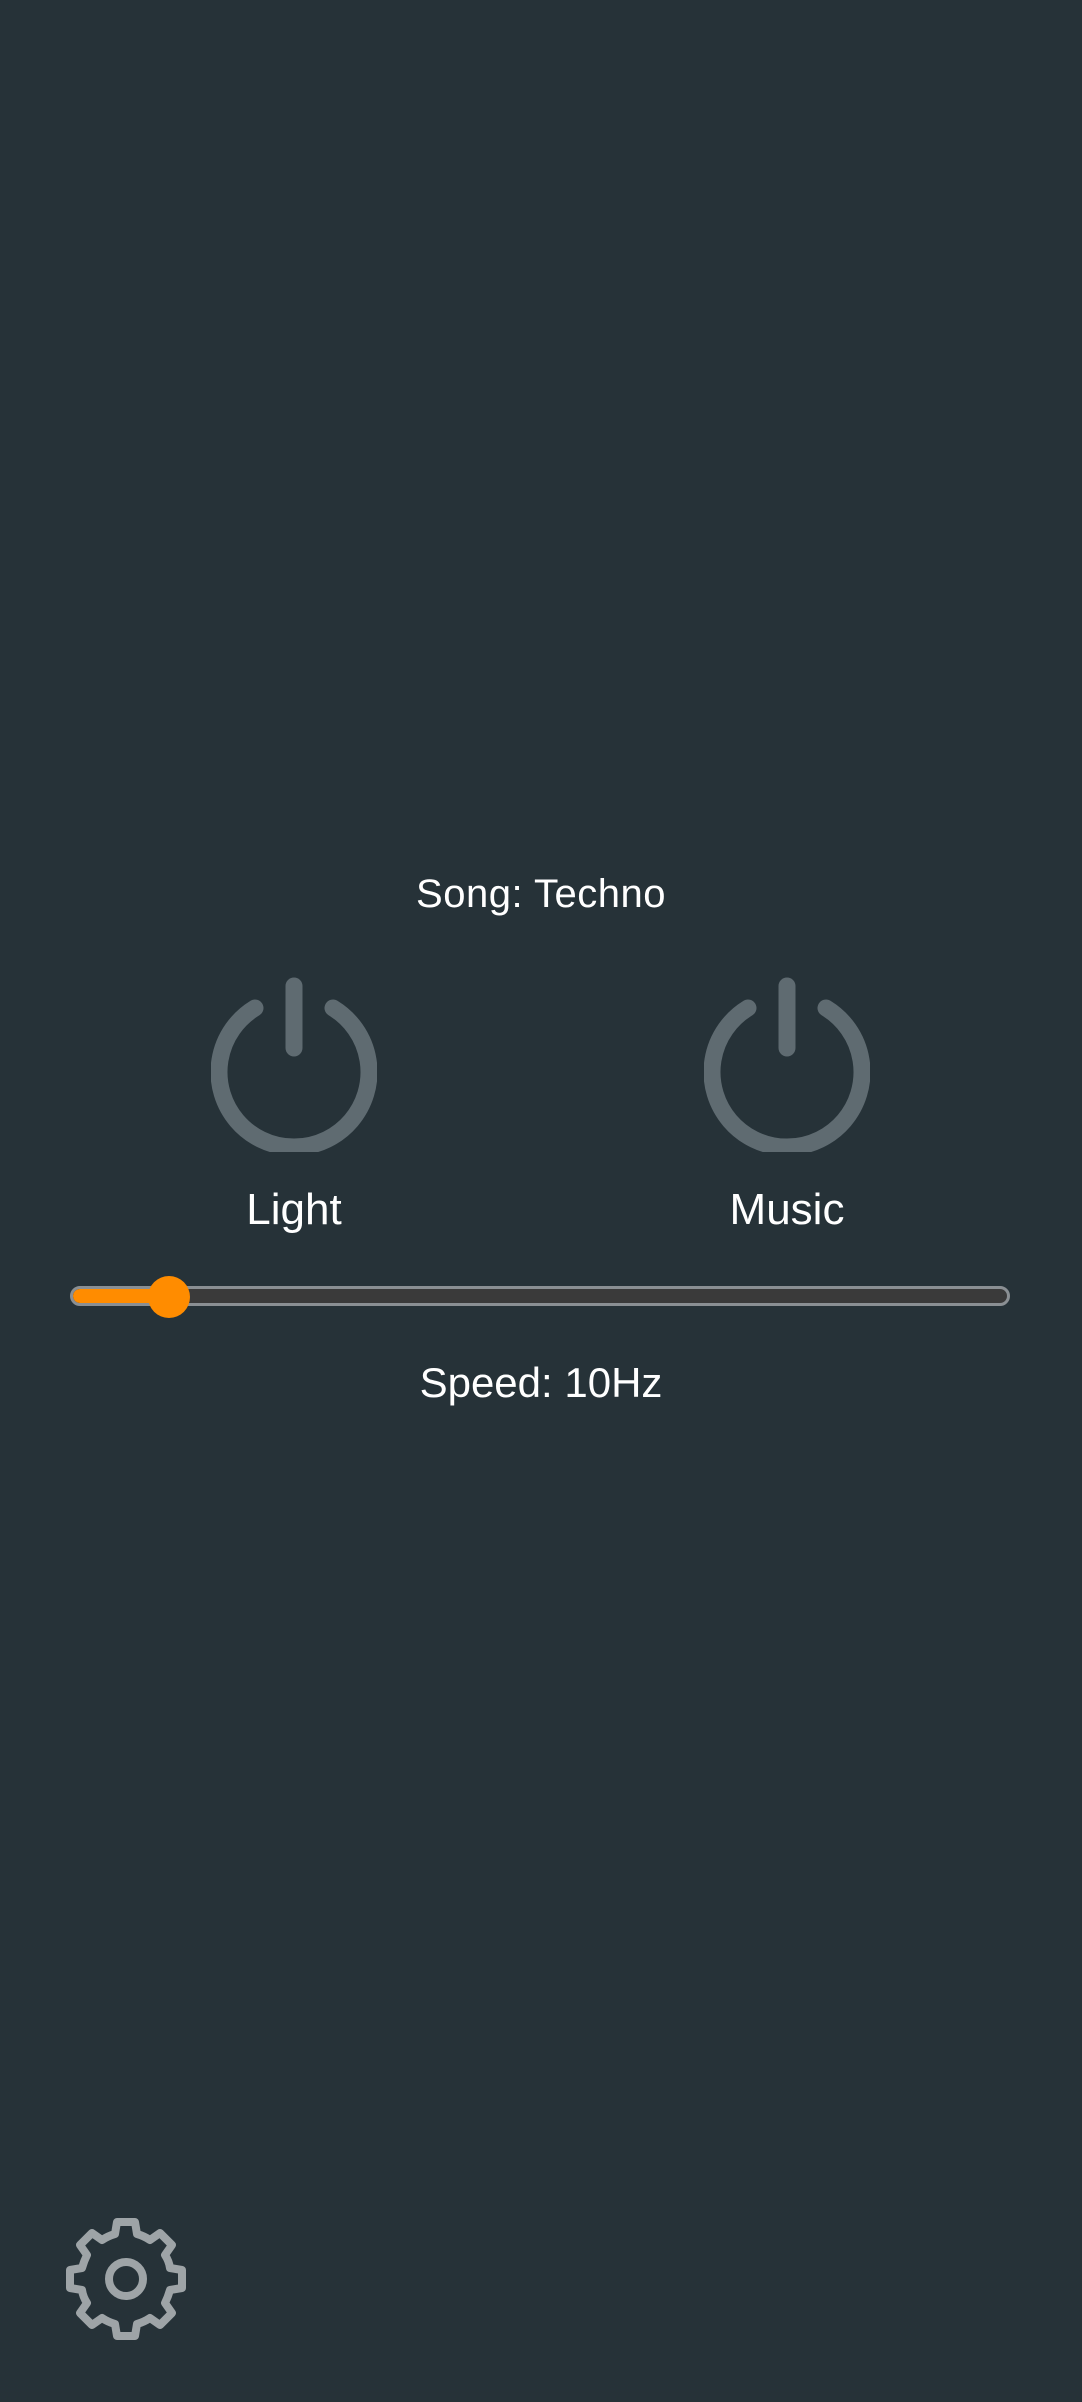 The width and height of the screenshot is (1082, 2402). What do you see at coordinates (541, 1382) in the screenshot?
I see `speed-label: Speed: 10Hz` at bounding box center [541, 1382].